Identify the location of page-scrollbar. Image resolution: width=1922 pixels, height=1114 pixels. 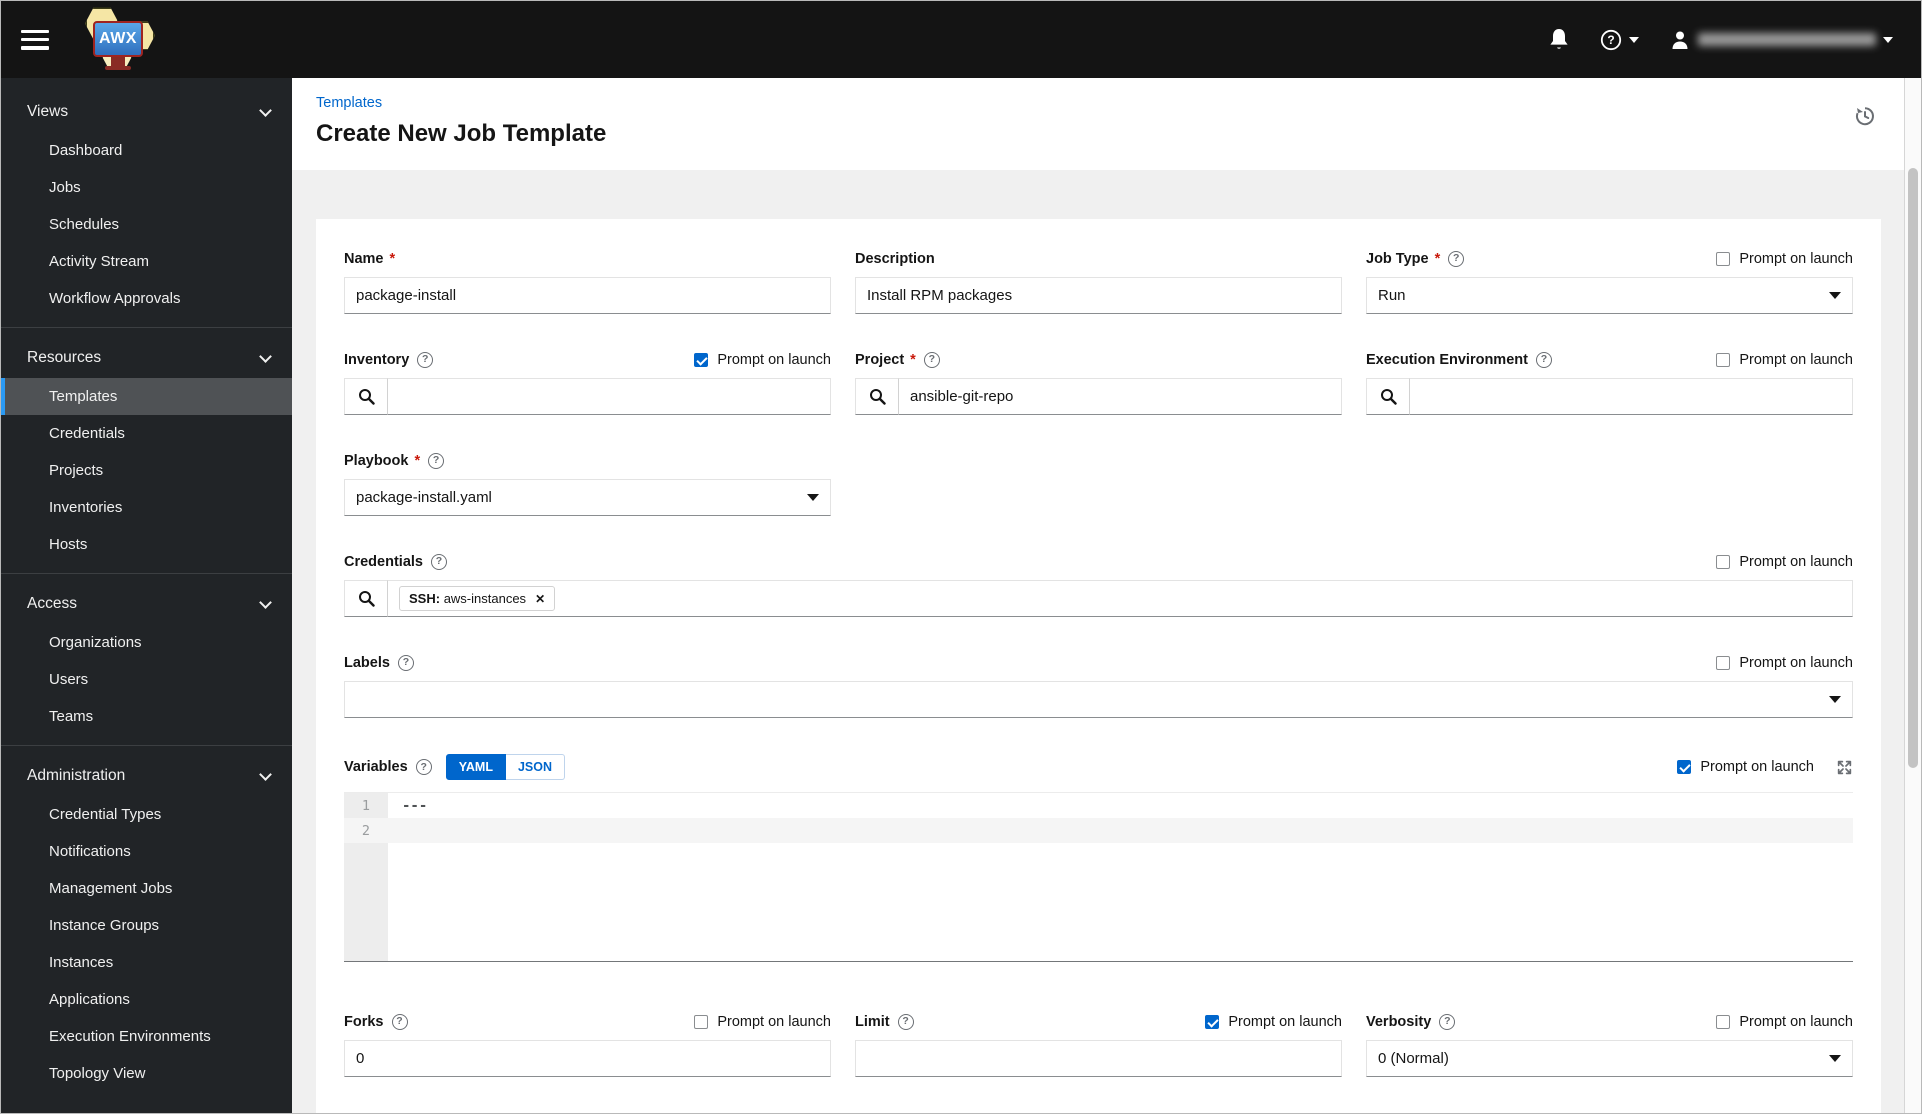
(1912, 595).